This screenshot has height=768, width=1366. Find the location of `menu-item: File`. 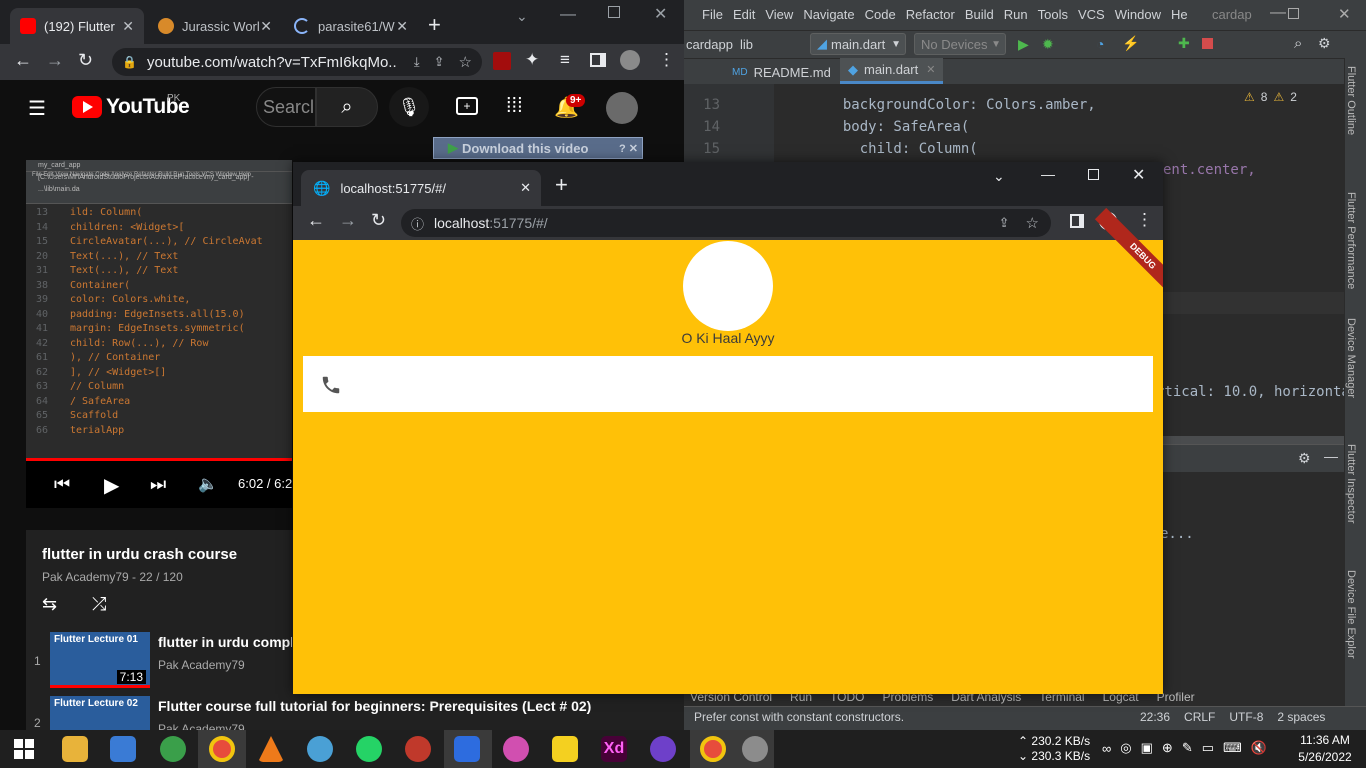

menu-item: File is located at coordinates (712, 14).